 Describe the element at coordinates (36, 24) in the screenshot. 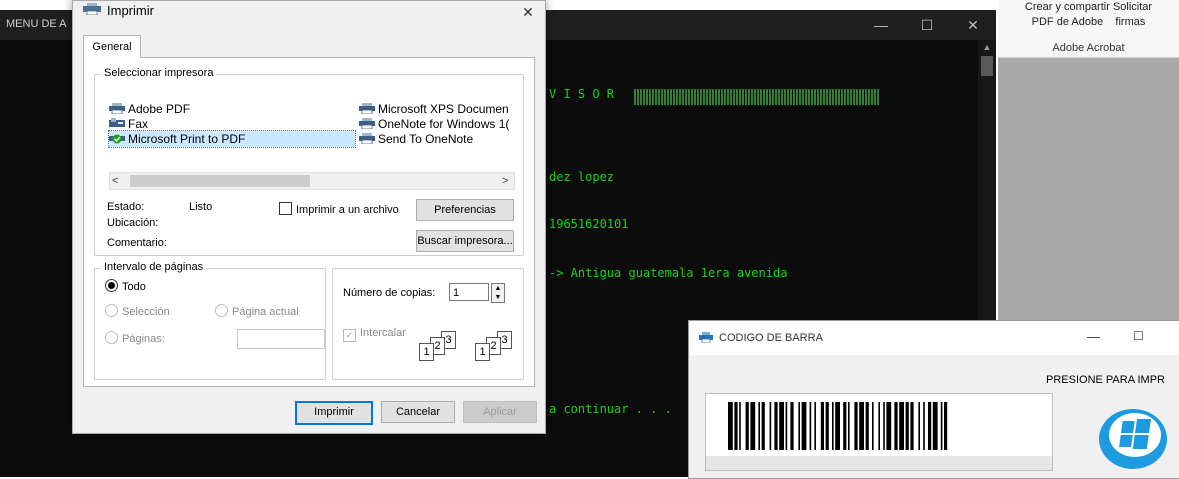

I see `console-title: MENU DE A` at that location.